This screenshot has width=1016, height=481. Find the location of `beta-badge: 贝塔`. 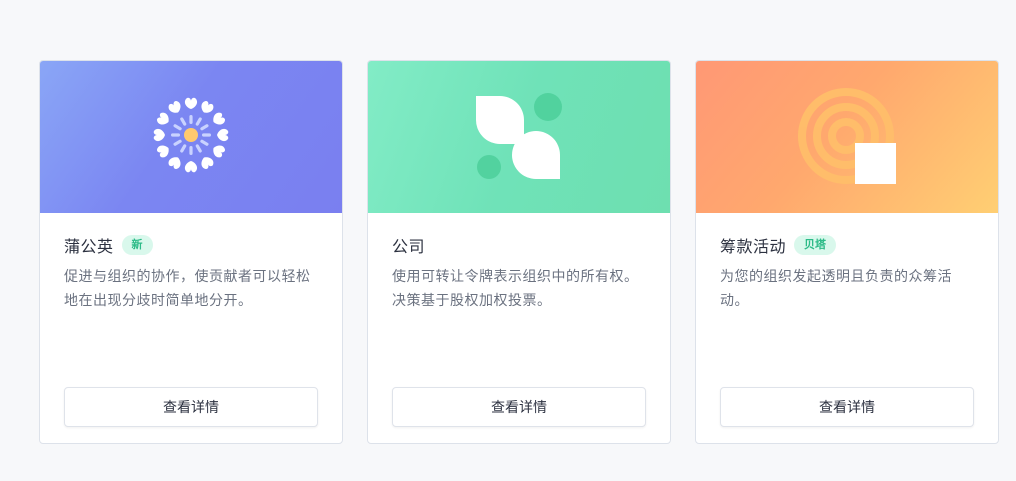

beta-badge: 贝塔 is located at coordinates (815, 245).